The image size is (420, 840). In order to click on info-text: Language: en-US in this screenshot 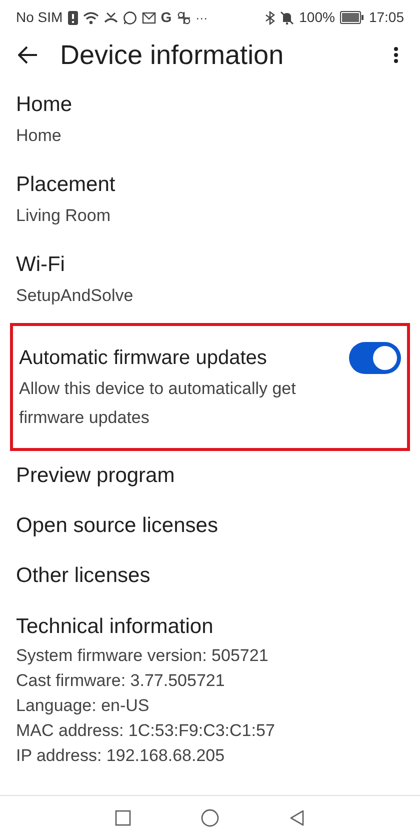, I will do `click(83, 706)`.